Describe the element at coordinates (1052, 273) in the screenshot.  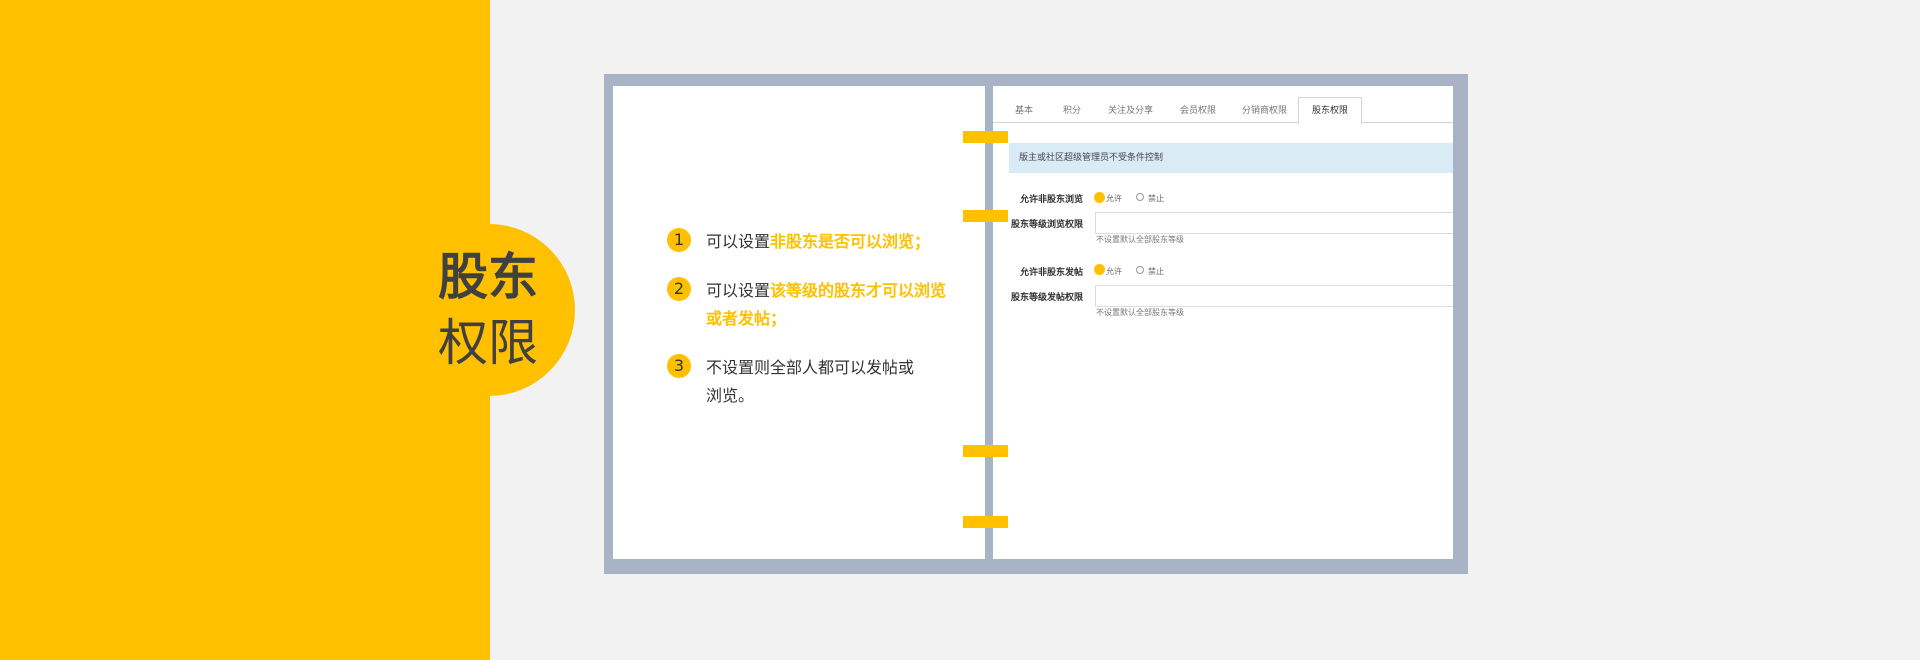
I see `post-label: 允许非股东发帖` at that location.